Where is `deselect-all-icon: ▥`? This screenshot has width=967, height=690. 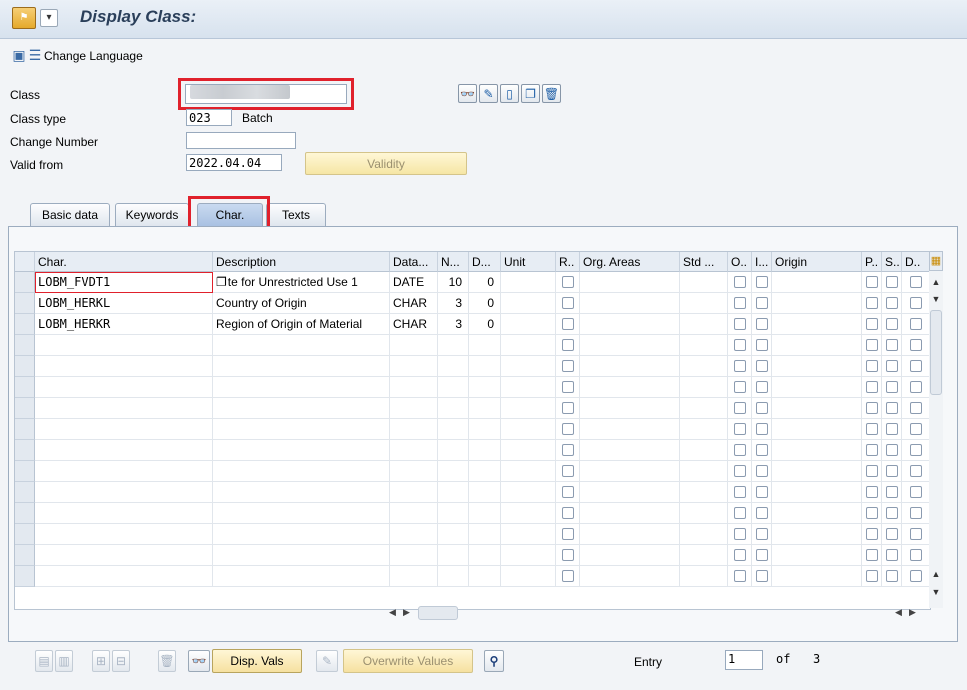
deselect-all-icon: ▥ is located at coordinates (64, 661).